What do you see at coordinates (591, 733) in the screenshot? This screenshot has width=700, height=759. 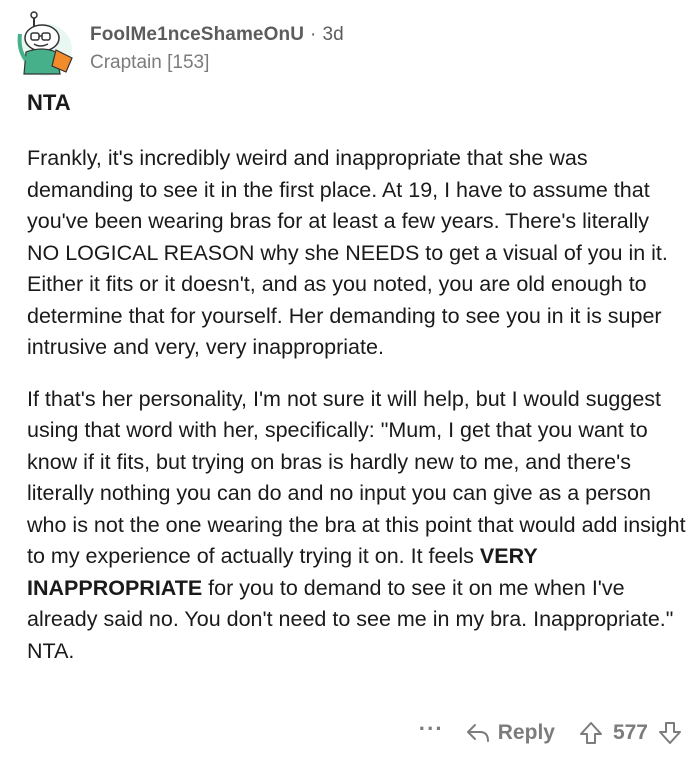 I see `upvote-arrow-icon` at bounding box center [591, 733].